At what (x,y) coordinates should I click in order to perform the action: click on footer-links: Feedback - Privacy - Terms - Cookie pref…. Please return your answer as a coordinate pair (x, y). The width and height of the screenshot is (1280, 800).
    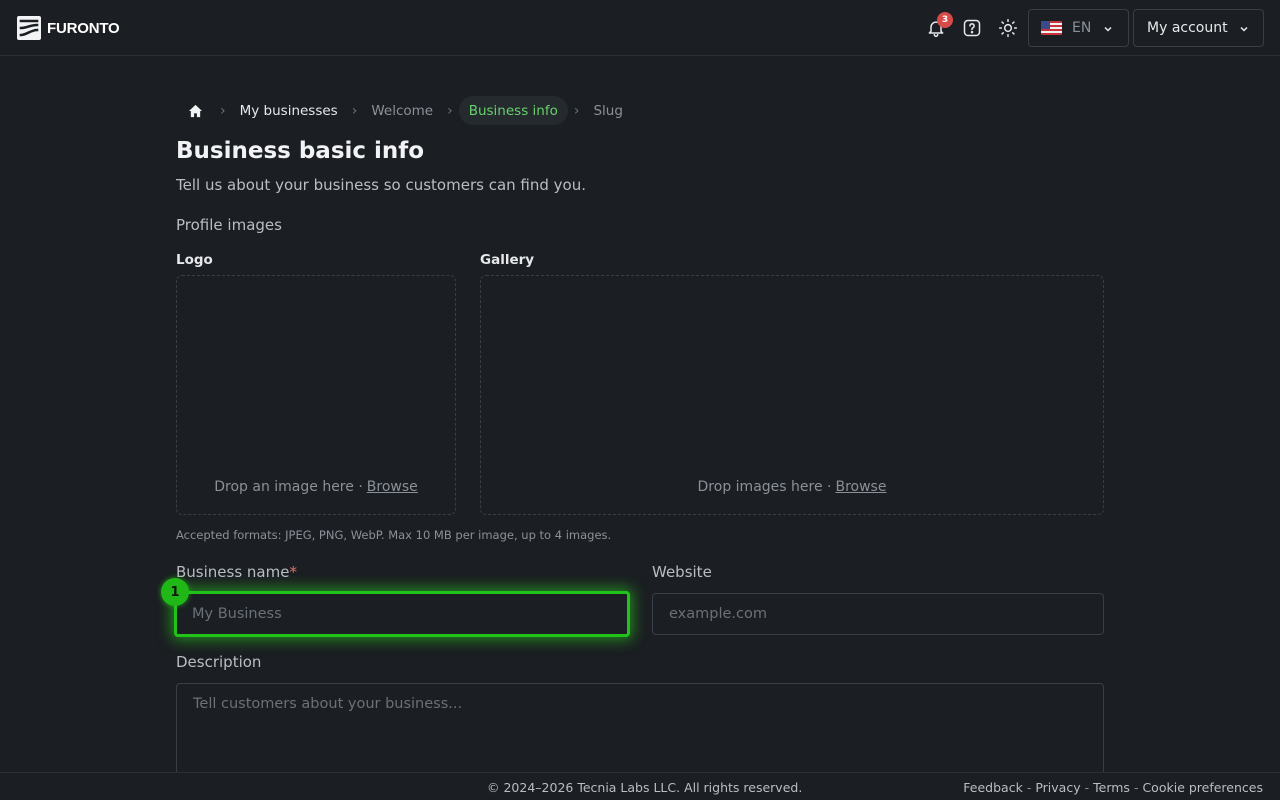
    Looking at the image, I should click on (1113, 787).